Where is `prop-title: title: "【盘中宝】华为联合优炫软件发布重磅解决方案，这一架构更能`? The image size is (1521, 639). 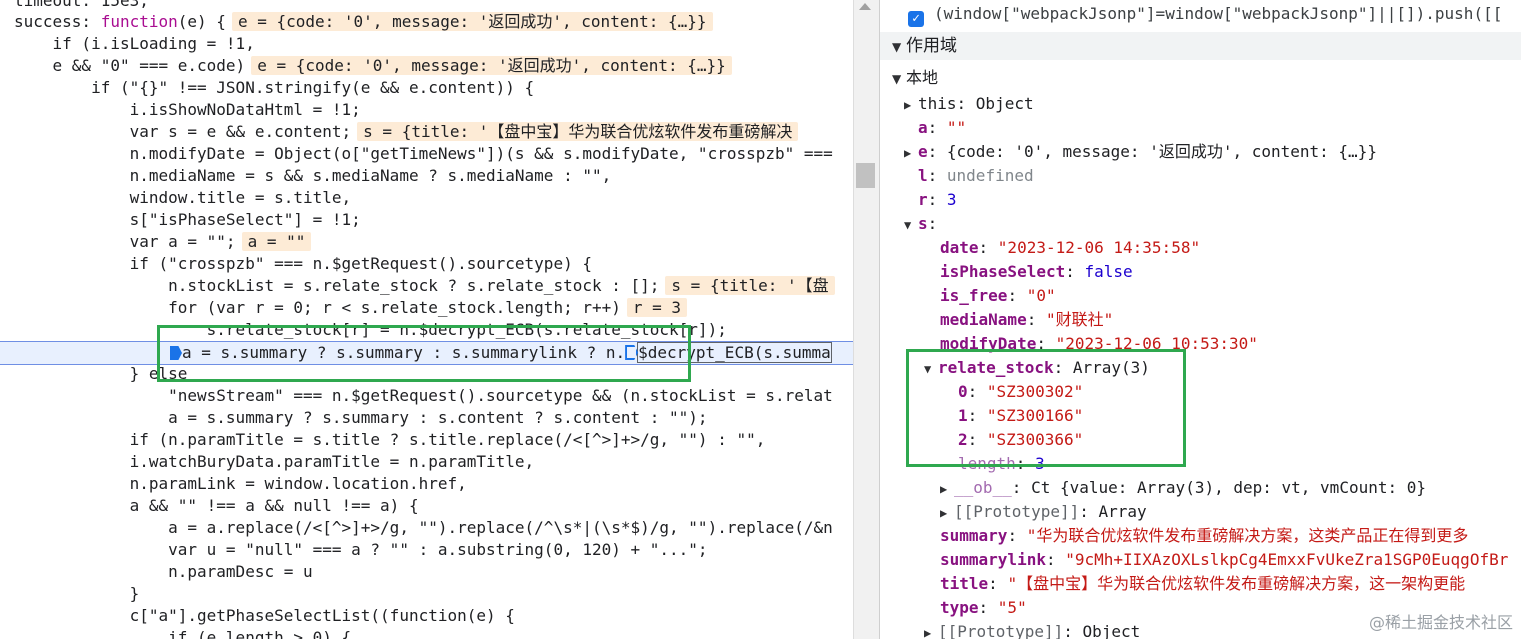
prop-title: title: "【盘中宝】华为联合优炫软件发布重磅解决方案，这一架构更能 is located at coordinates (1202, 584).